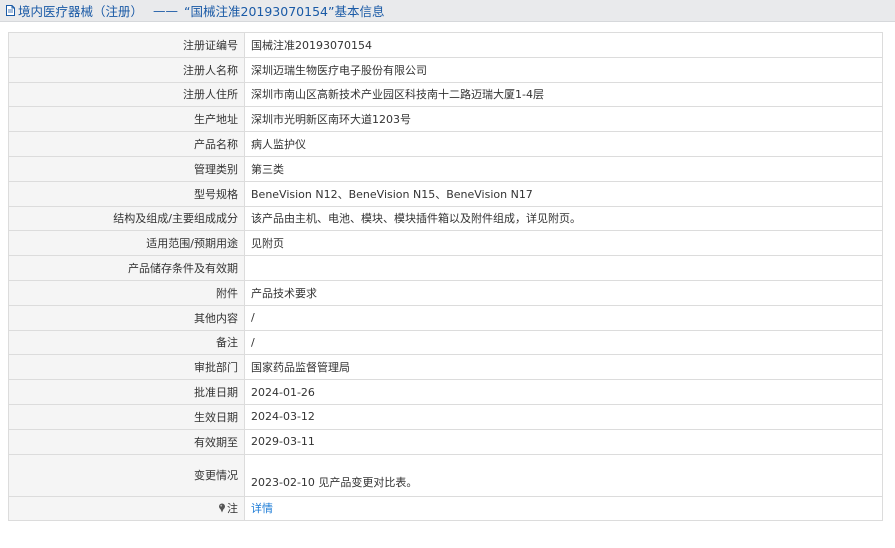 The width and height of the screenshot is (895, 548). I want to click on row-label: 生效日期, so click(126, 416).